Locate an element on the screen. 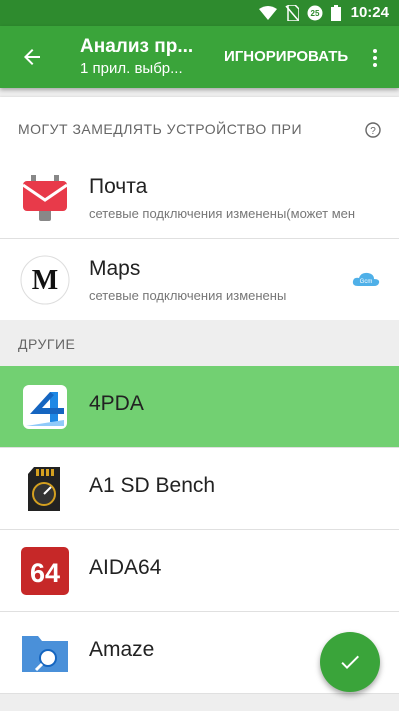 The height and width of the screenshot is (711, 399). help-icon: ? is located at coordinates (373, 130).